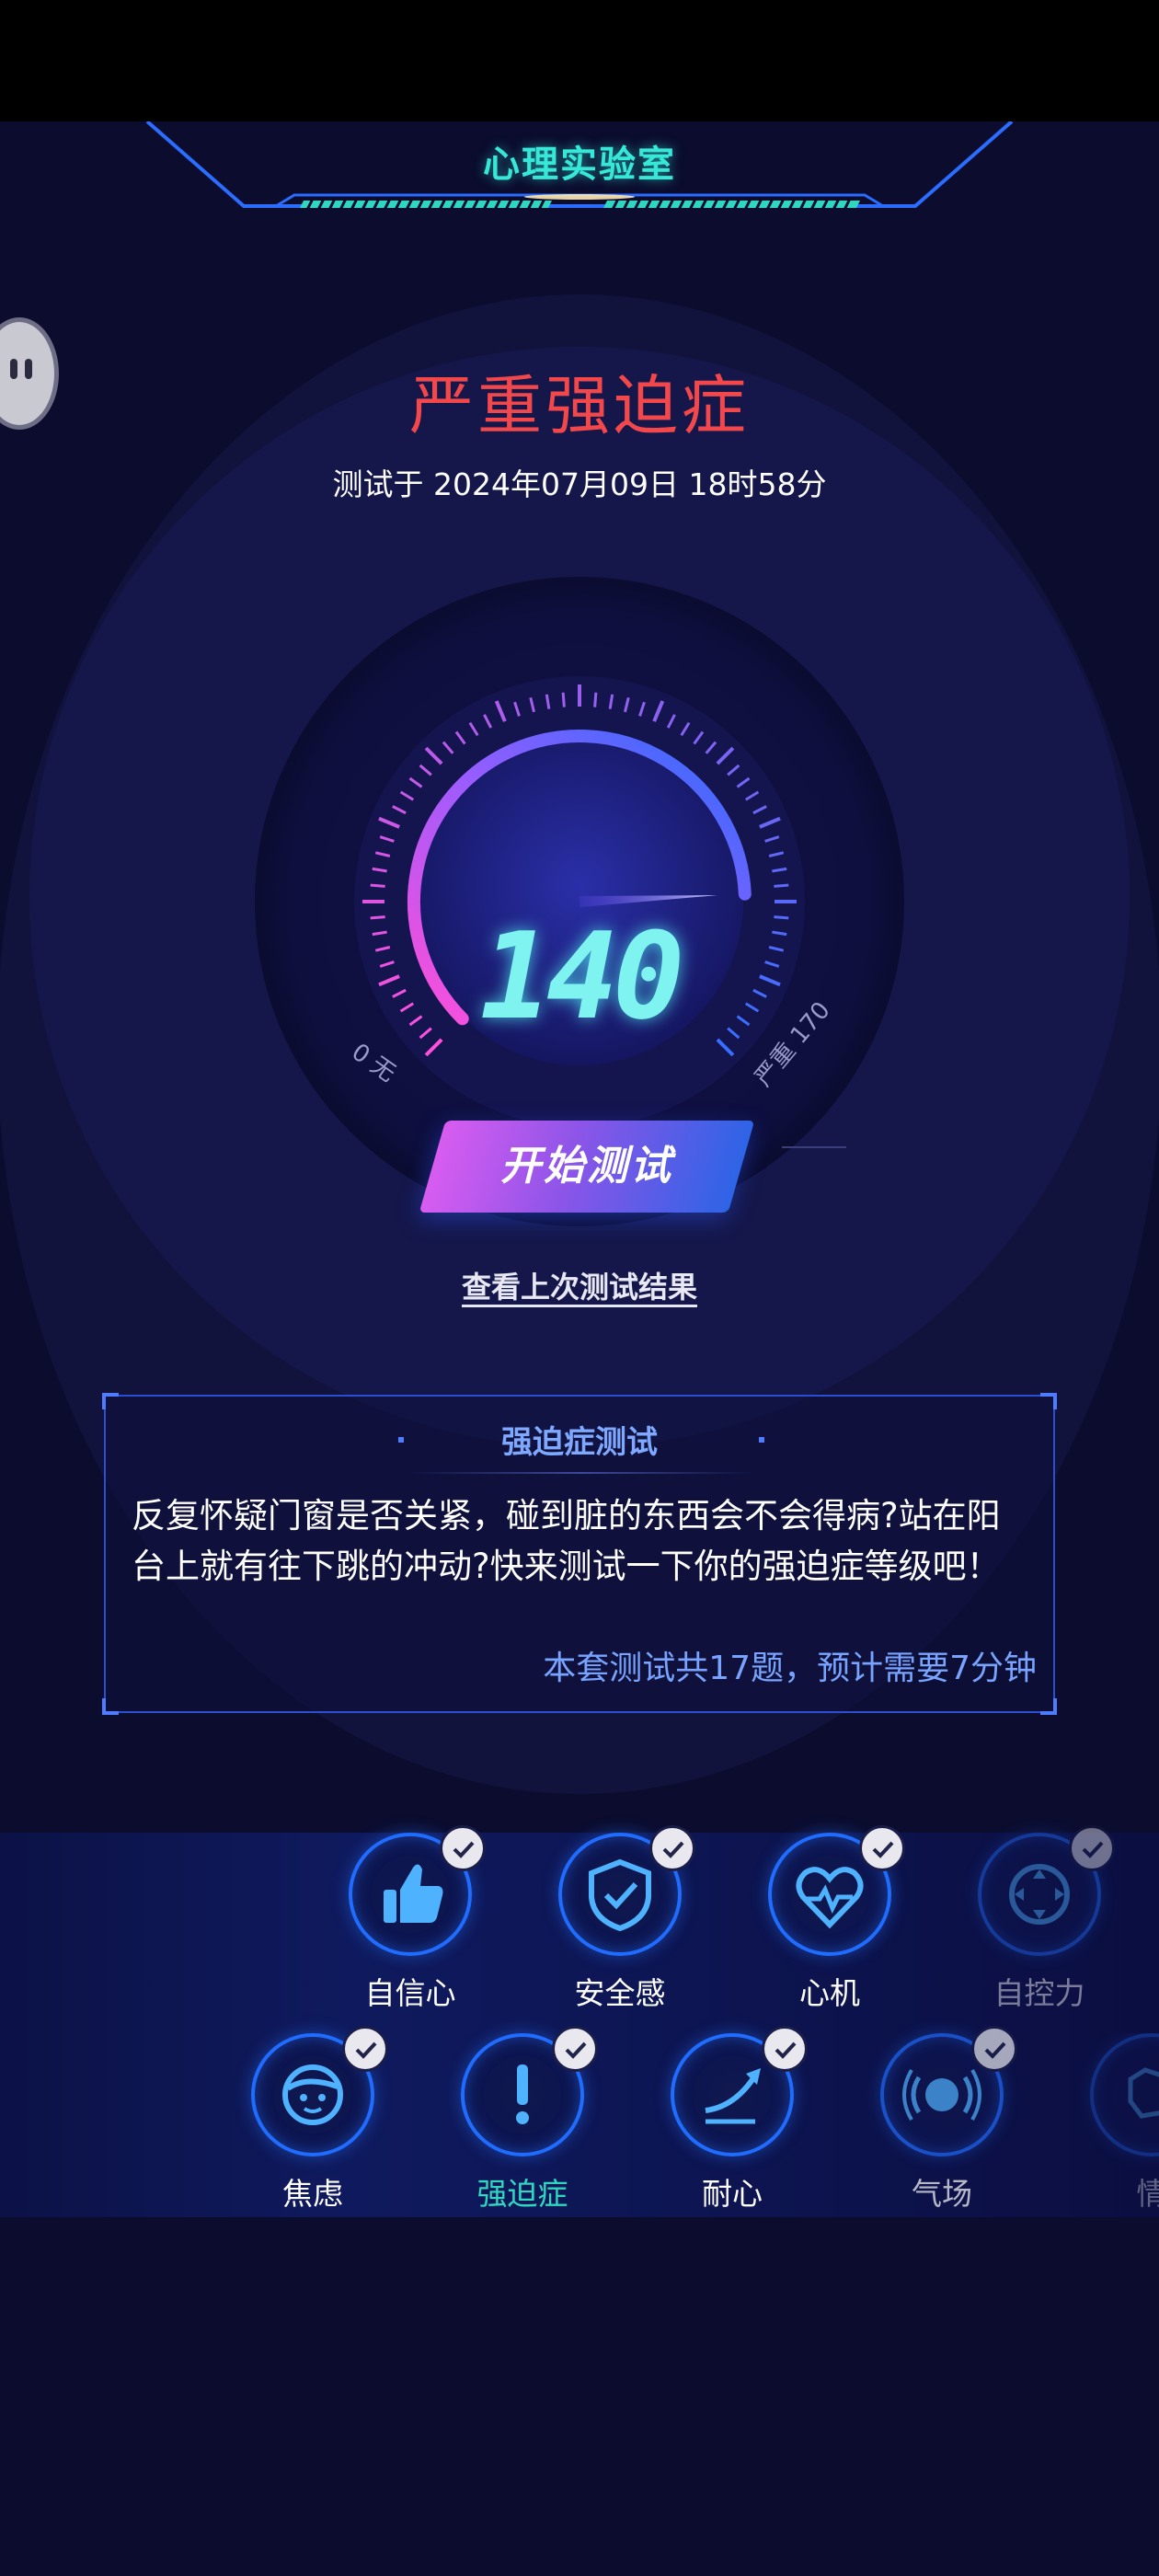  I want to click on test-item-emotion: 情, so click(1109, 2125).